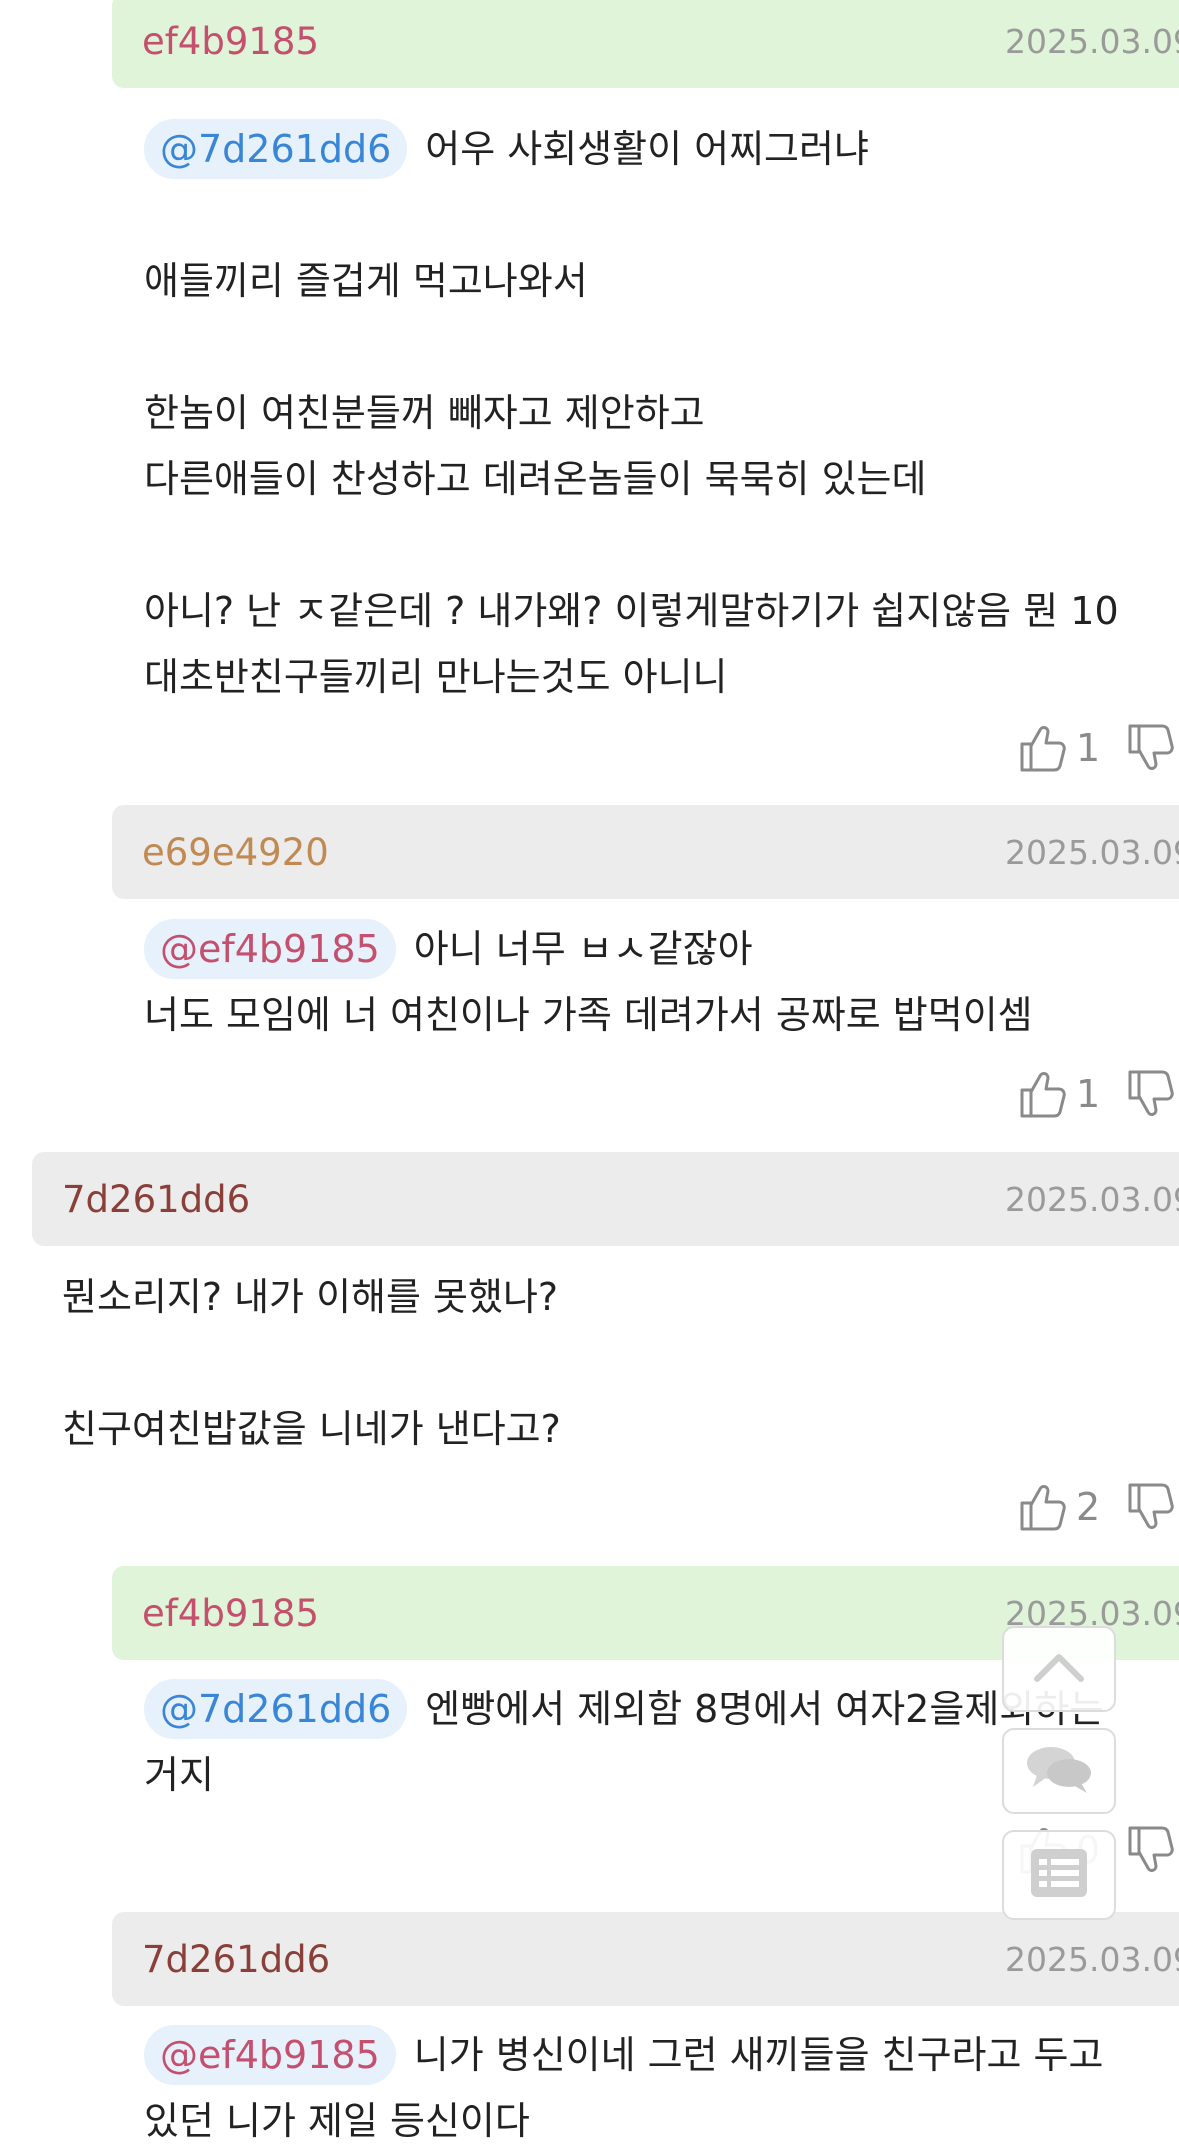  I want to click on comment-text: 니가 병신이네 그런 새끼들을 친구라고 두고, so click(758, 2055).